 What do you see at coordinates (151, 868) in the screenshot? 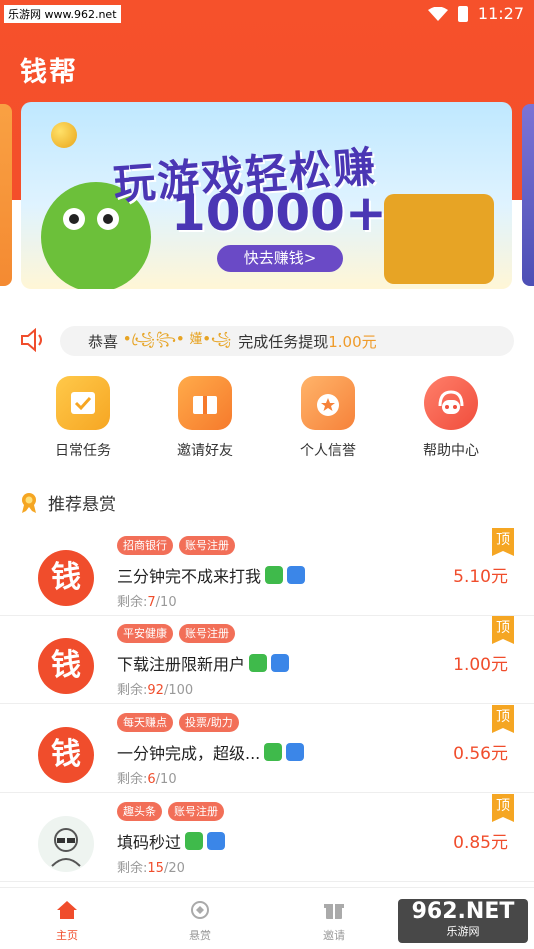
I see `task-remaining: 剩余:15/20` at bounding box center [151, 868].